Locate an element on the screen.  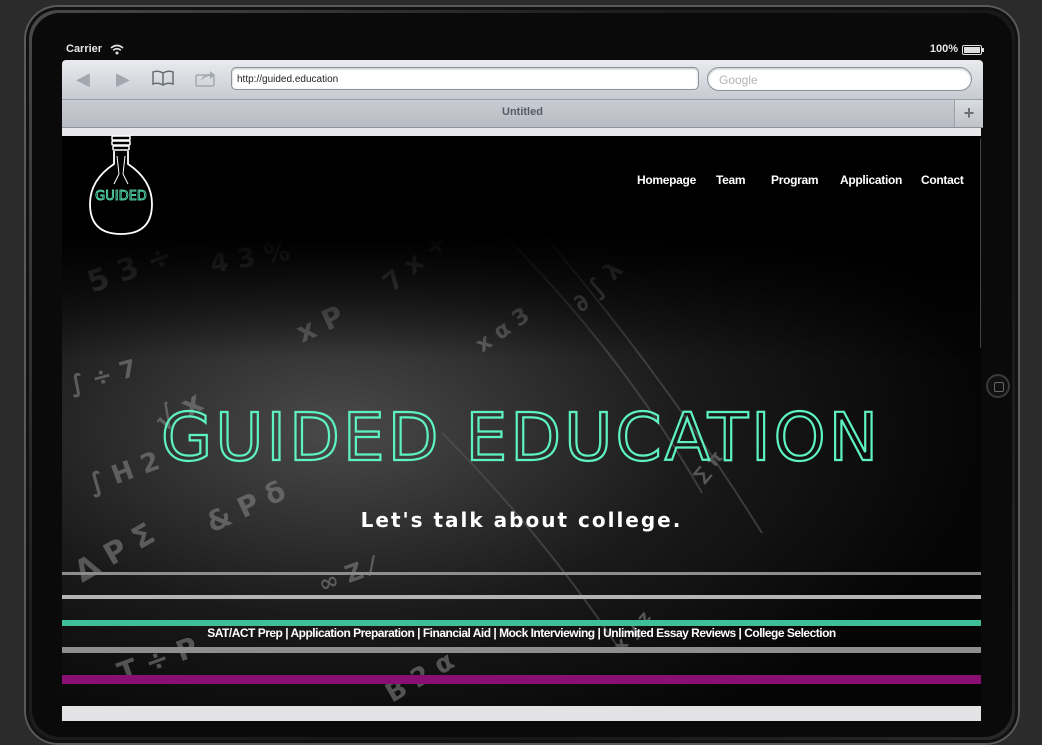
bookmarks-icon is located at coordinates (163, 78).